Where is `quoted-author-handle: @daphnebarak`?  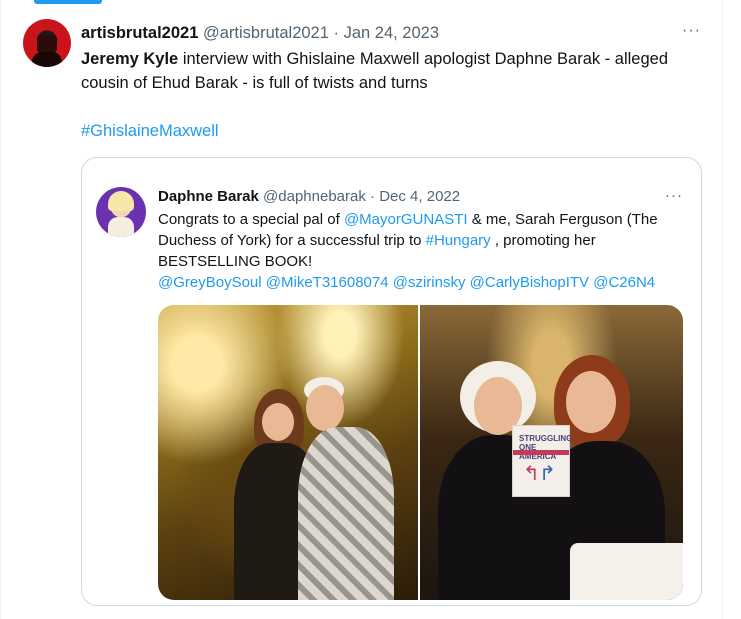 quoted-author-handle: @daphnebarak is located at coordinates (314, 196).